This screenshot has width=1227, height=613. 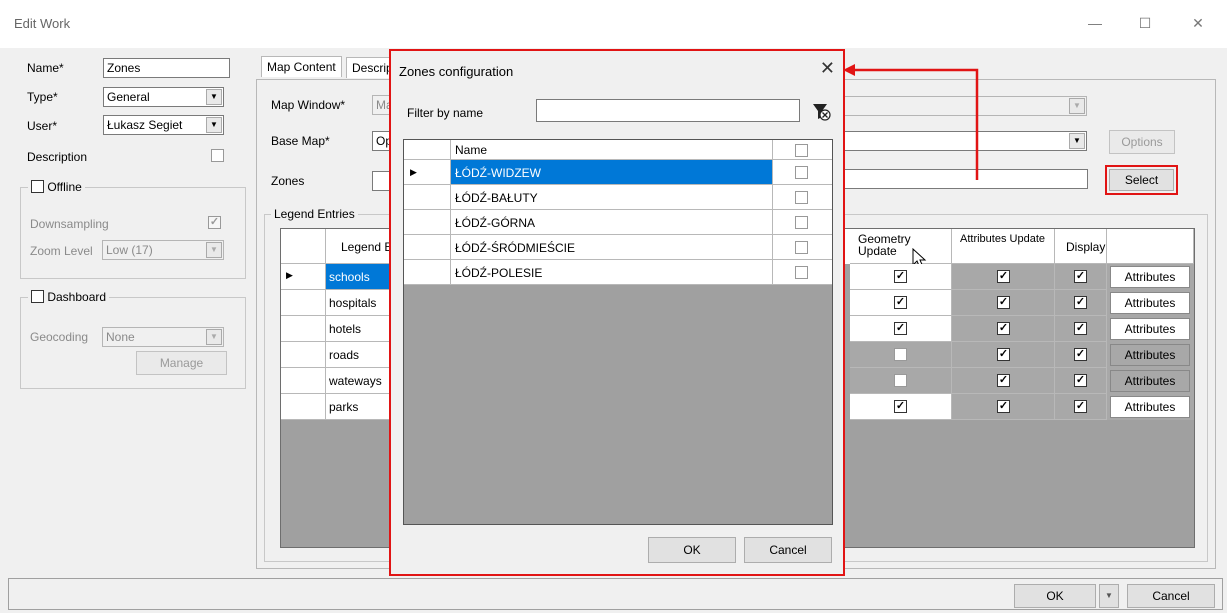 What do you see at coordinates (368, 67) in the screenshot?
I see `tab-description: Description` at bounding box center [368, 67].